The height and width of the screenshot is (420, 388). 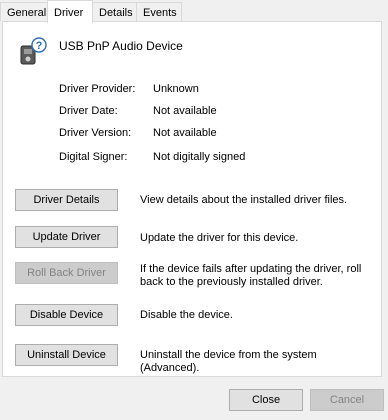 I want to click on tab-strip: General Driver Details Events, so click(x=194, y=11).